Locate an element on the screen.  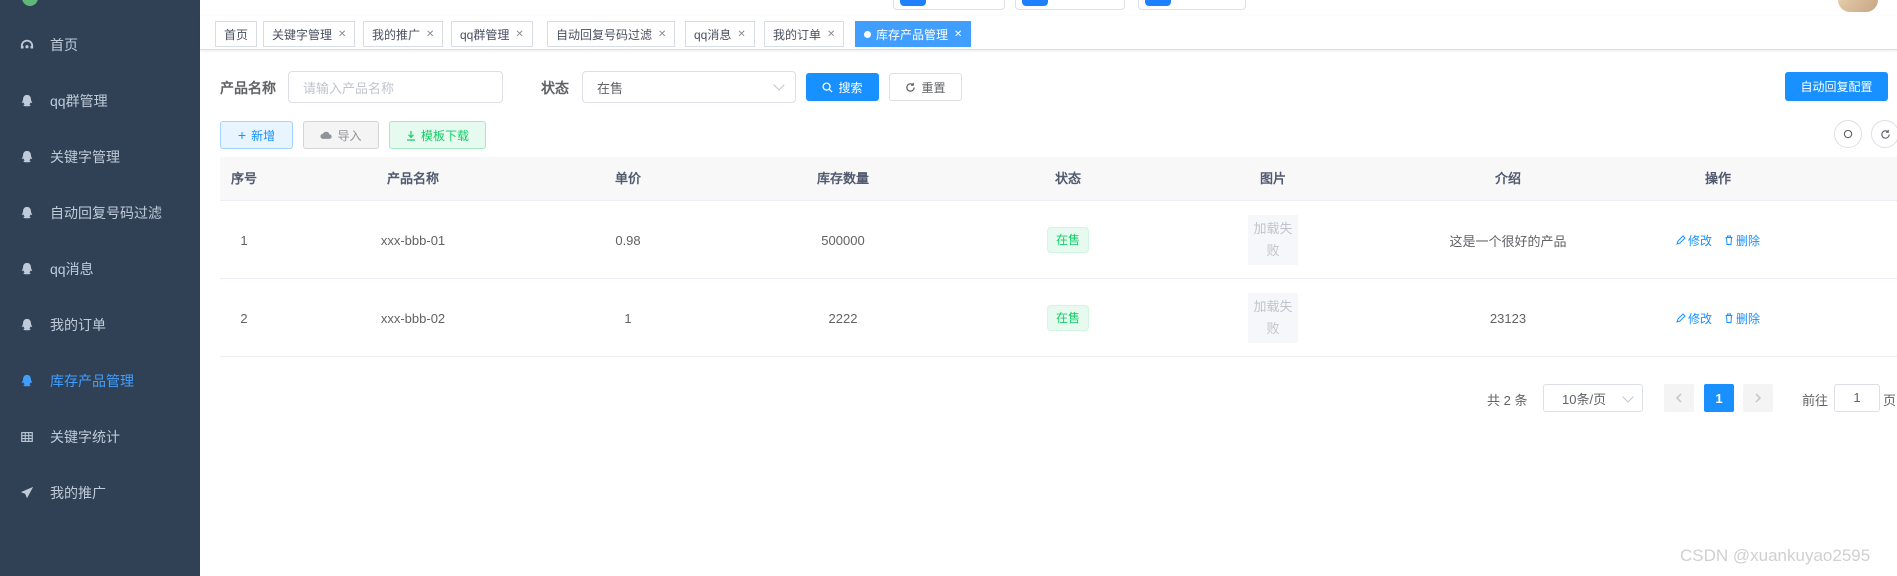
tag-home: 首页 is located at coordinates (236, 34).